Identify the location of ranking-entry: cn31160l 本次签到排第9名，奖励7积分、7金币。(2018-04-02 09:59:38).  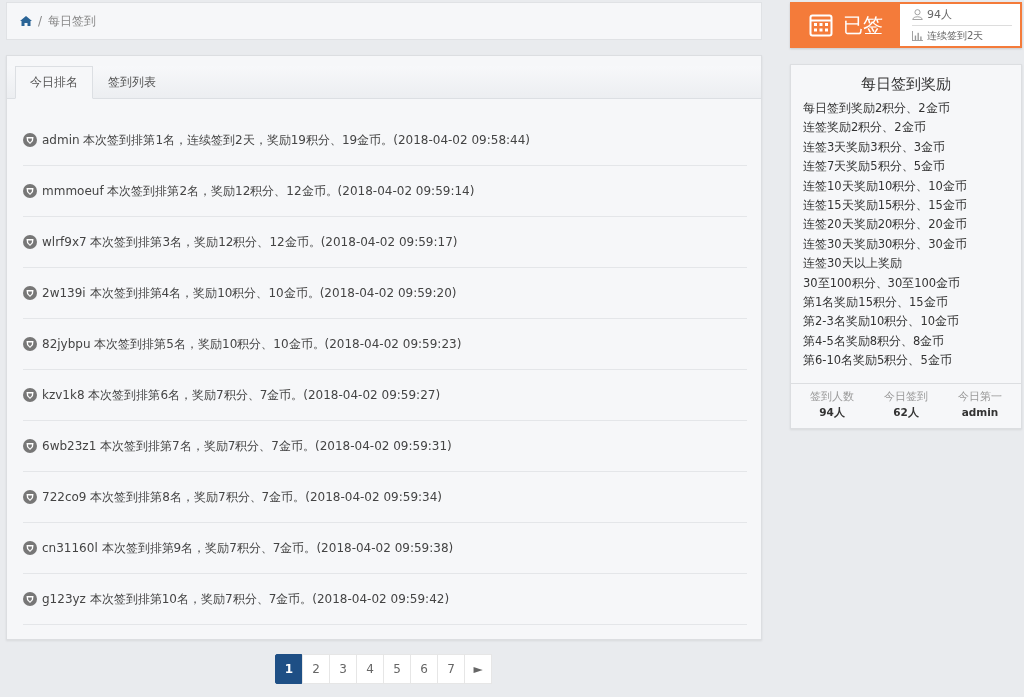
(248, 548).